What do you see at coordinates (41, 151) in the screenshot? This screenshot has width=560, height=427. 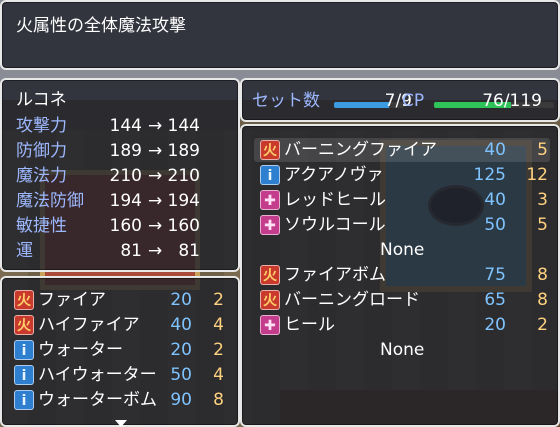 I see `param-label: 防御力` at bounding box center [41, 151].